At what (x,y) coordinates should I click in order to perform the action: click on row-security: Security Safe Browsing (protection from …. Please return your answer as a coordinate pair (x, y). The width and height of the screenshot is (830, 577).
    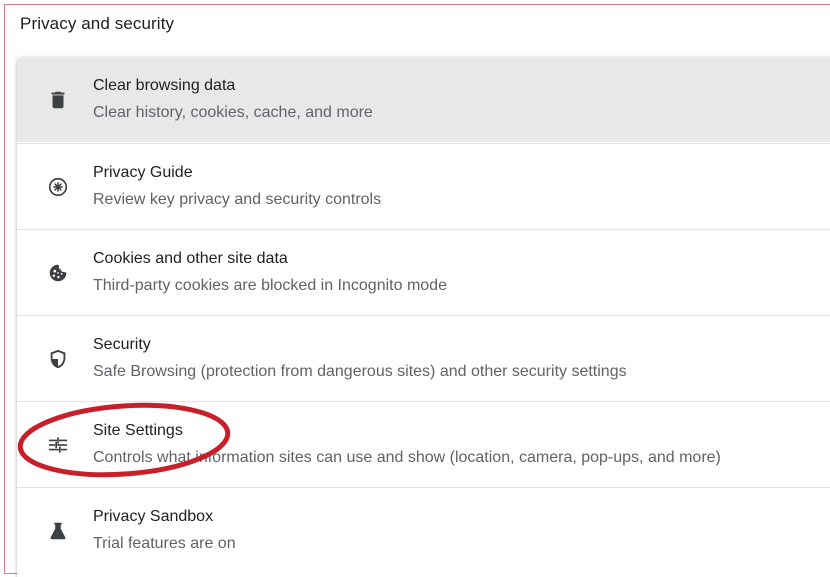
    Looking at the image, I should click on (423, 357).